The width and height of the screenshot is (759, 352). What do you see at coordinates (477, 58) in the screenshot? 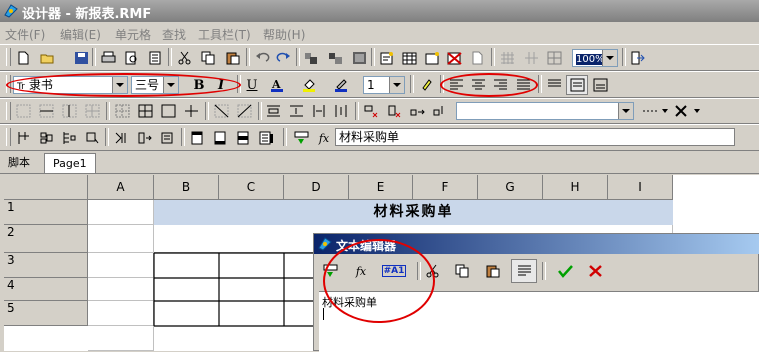
I see `blank-page-button` at bounding box center [477, 58].